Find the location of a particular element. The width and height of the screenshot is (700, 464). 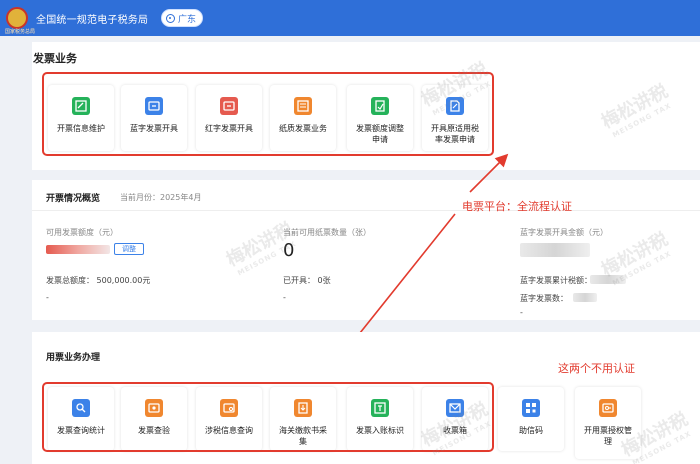

highlight-box-ticket-business is located at coordinates (268, 417).